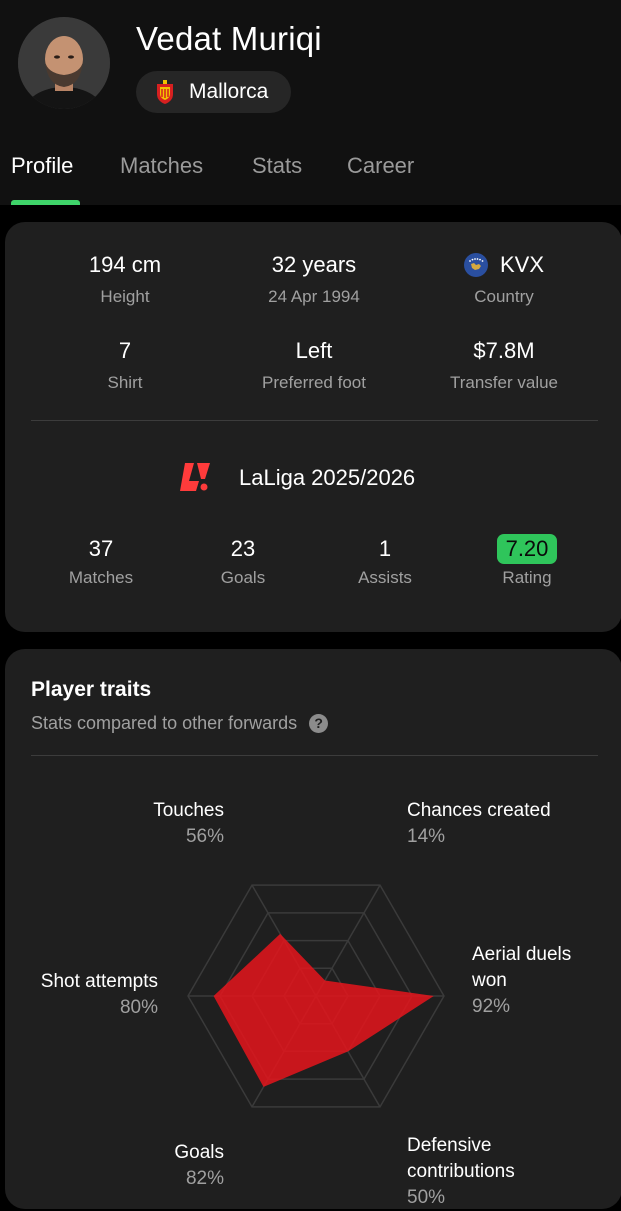 This screenshot has width=621, height=1211. What do you see at coordinates (138, 1007) in the screenshot?
I see `trait-shot-percent: 80%` at bounding box center [138, 1007].